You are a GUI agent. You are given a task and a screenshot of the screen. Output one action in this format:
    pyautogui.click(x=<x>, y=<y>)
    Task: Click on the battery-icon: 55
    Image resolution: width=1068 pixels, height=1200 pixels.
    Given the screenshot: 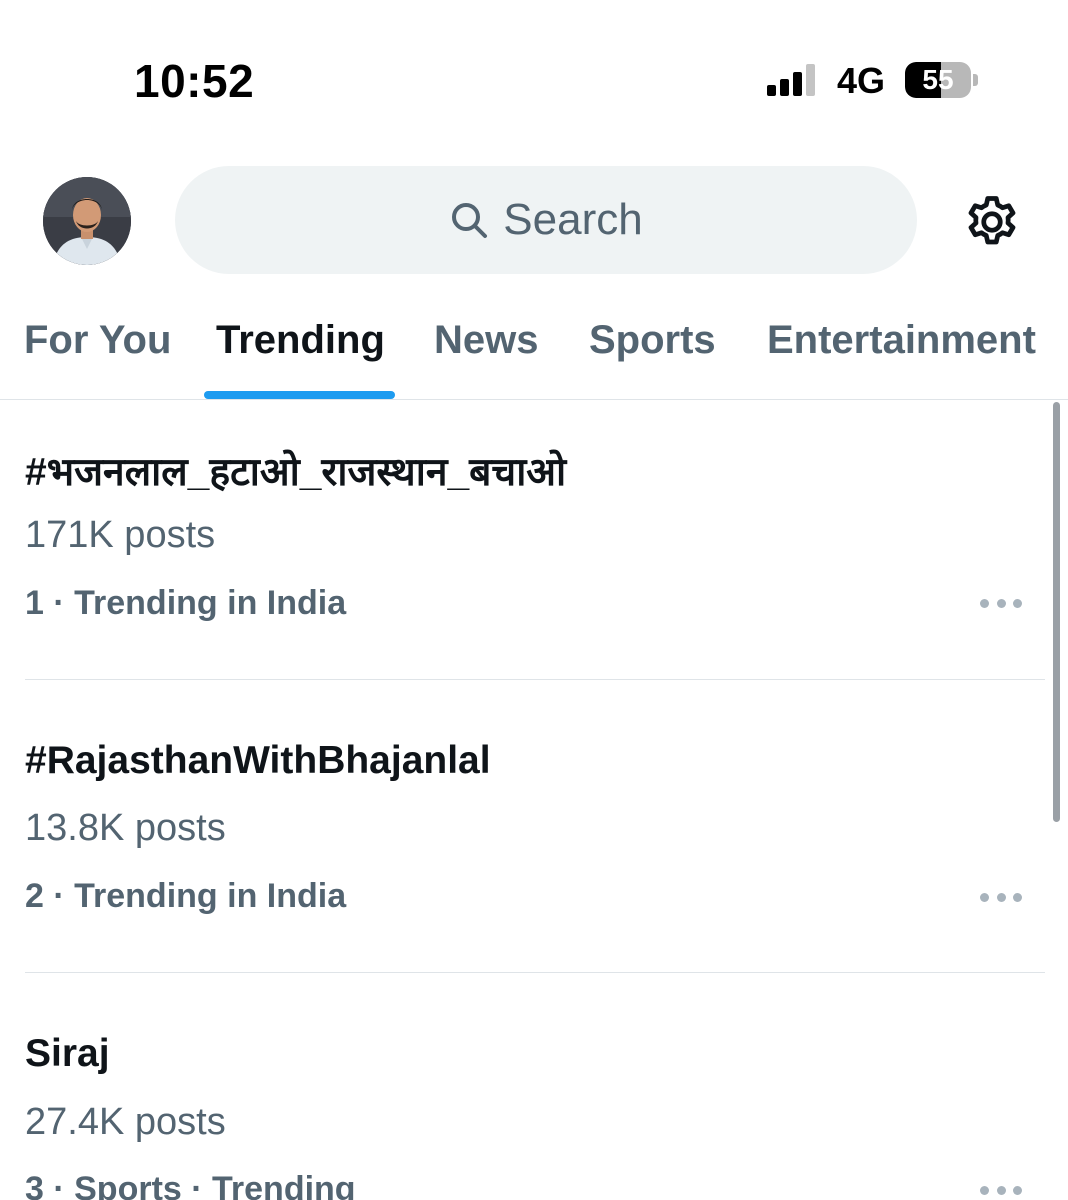 What is the action you would take?
    pyautogui.click(x=941, y=80)
    